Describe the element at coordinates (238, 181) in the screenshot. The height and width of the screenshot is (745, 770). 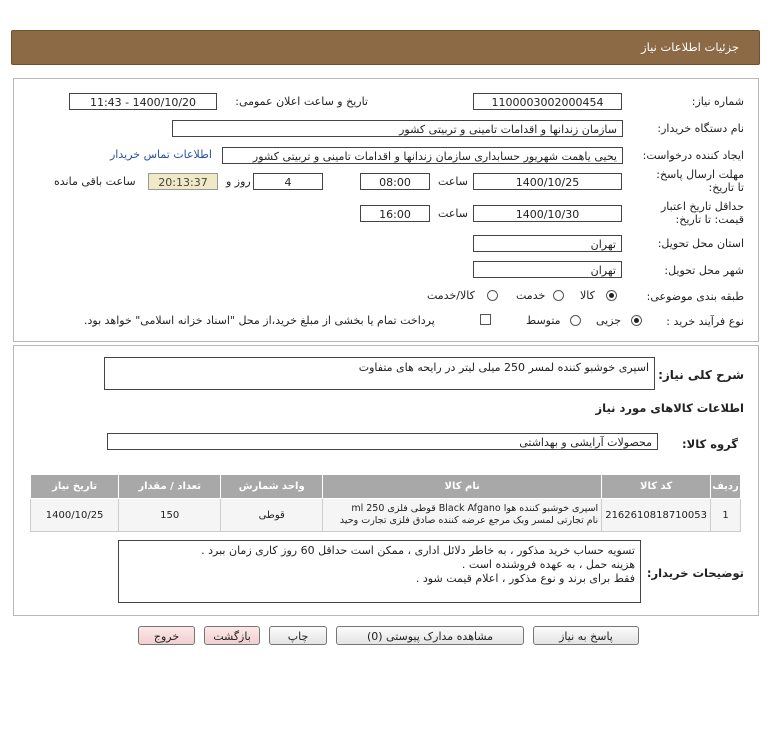
I see `days-and-label: روز و` at that location.